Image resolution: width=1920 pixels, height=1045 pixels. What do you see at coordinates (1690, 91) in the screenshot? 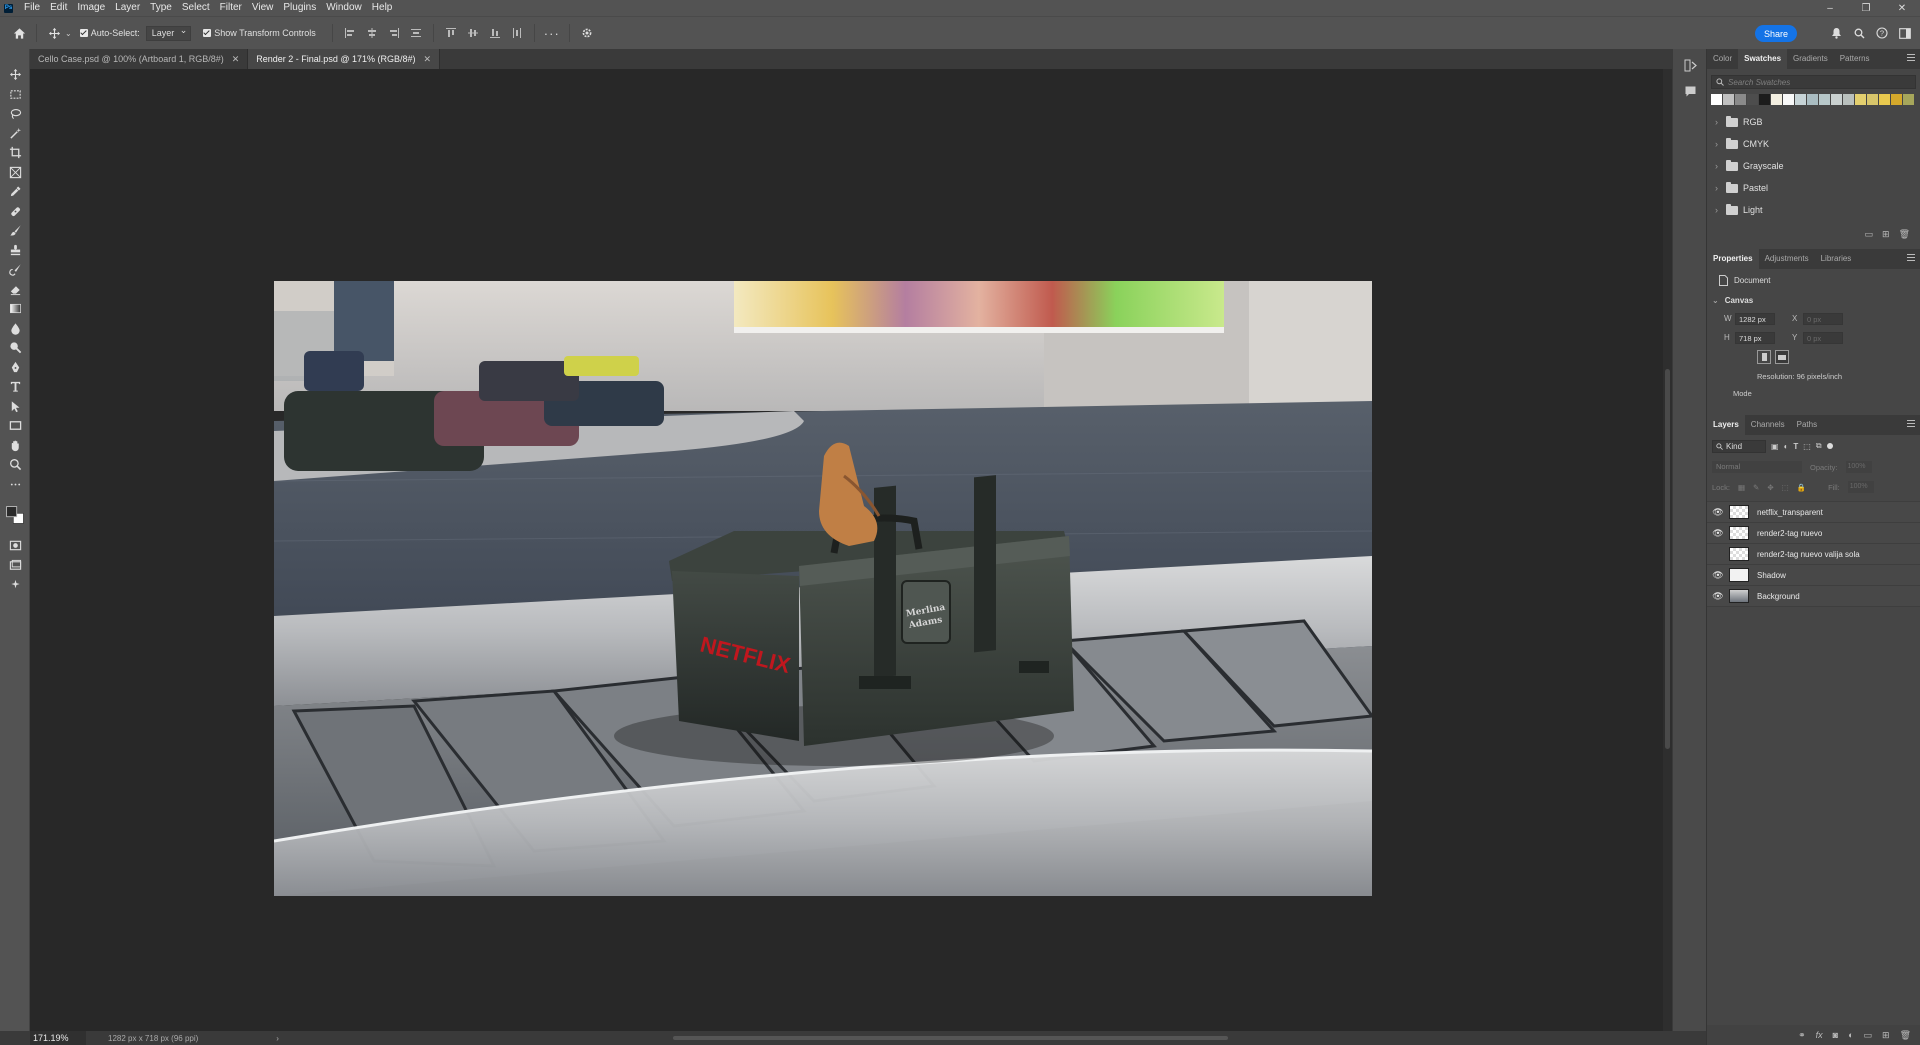
I see `comments-panel-icon` at bounding box center [1690, 91].